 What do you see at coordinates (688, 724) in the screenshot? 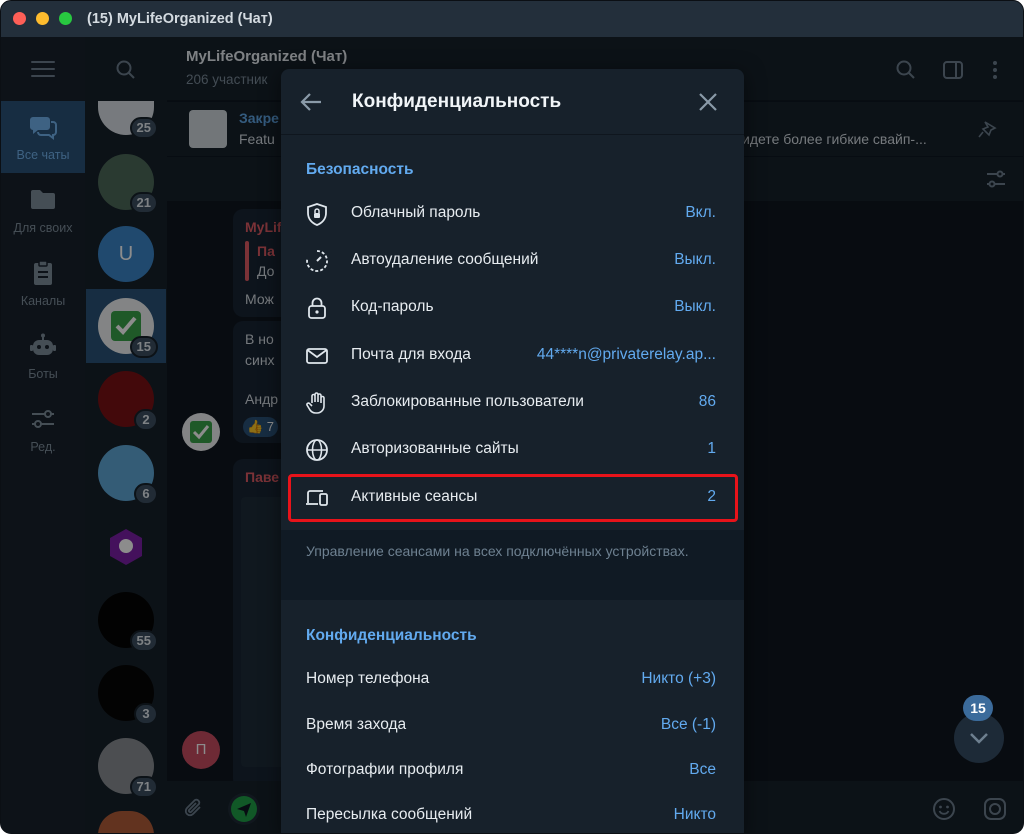
I see `row-value: Все (-1)` at bounding box center [688, 724].